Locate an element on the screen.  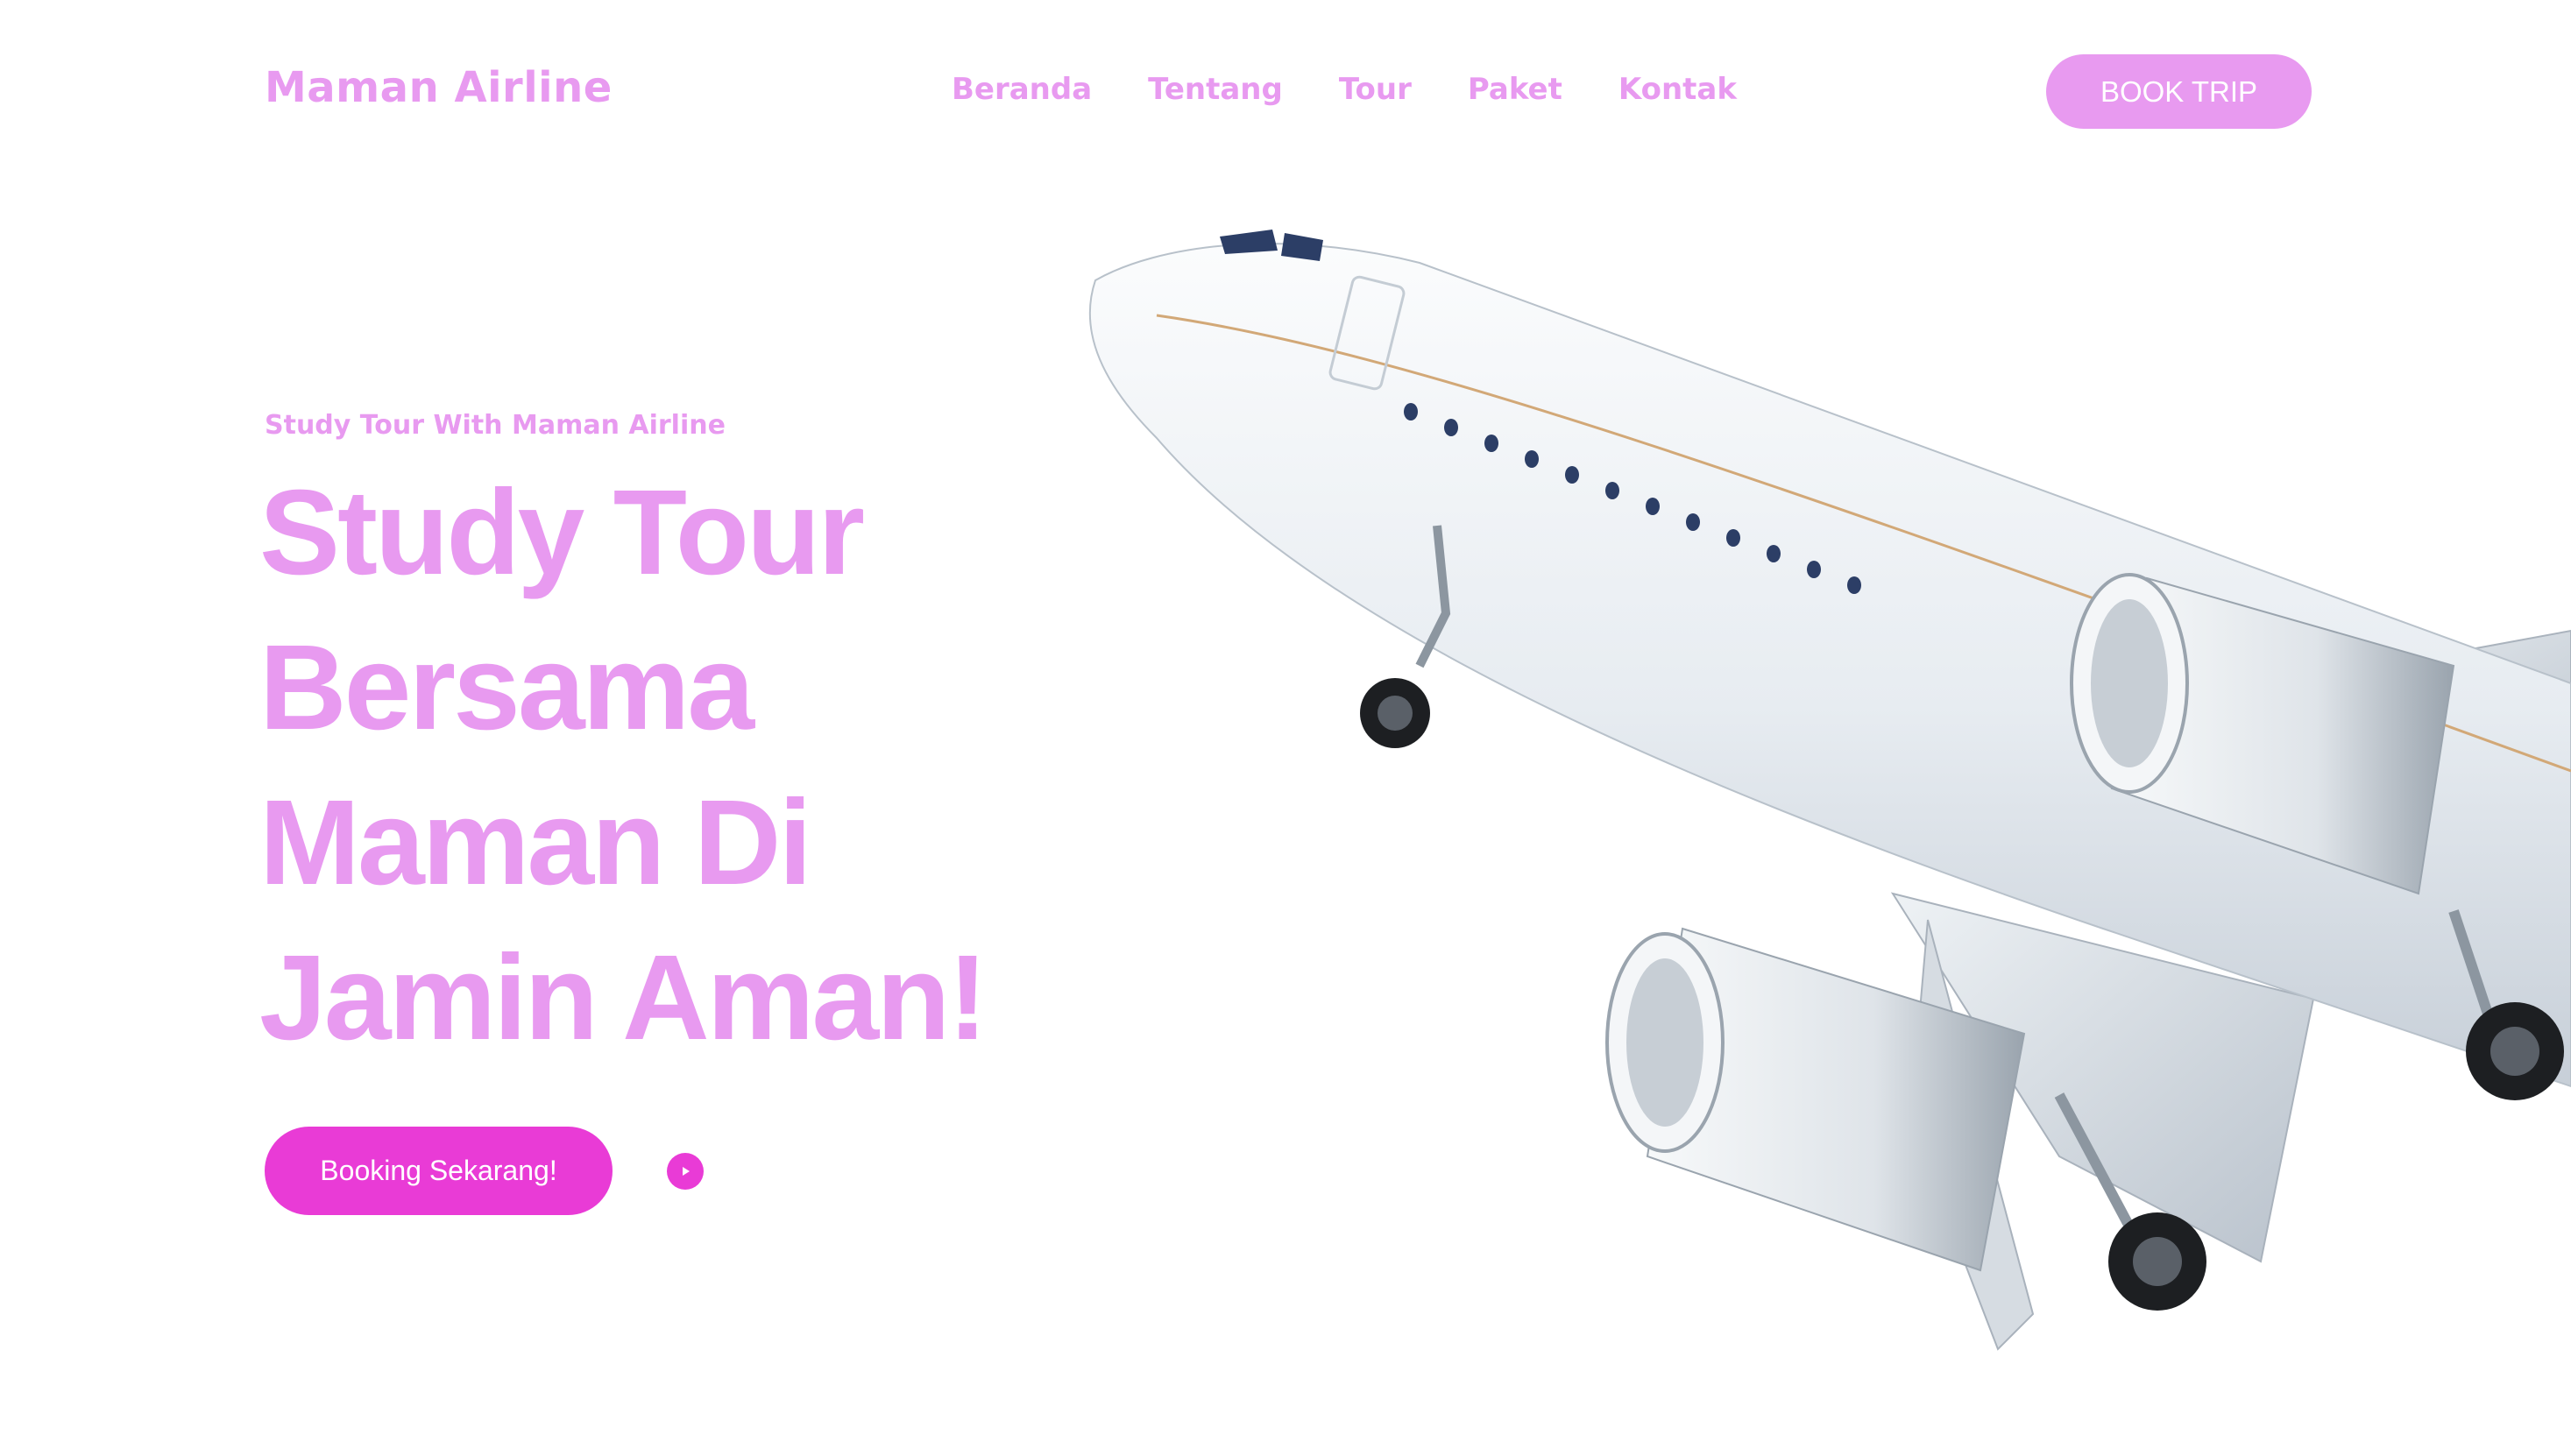
headline-line-4: Jamin Aman! is located at coordinates (623, 997).